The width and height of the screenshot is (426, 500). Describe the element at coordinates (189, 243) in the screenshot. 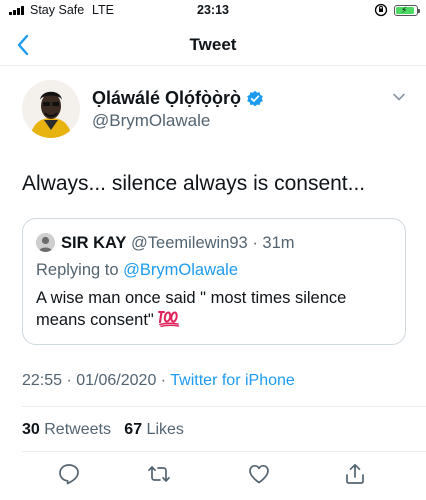

I see `quote-author-handle: @Teemilewin93` at that location.